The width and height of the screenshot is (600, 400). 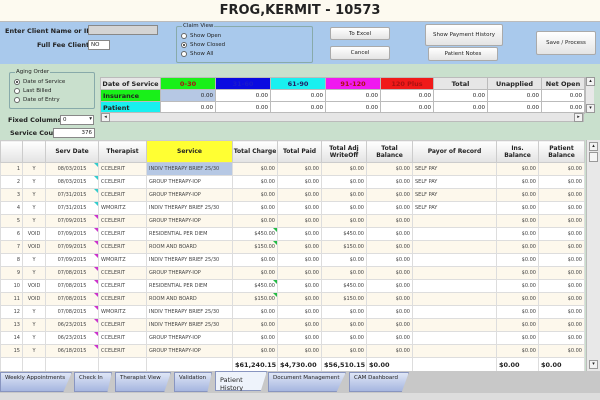 What do you see at coordinates (72, 338) in the screenshot?
I see `grid-cell-2: 06/23/2015` at bounding box center [72, 338].